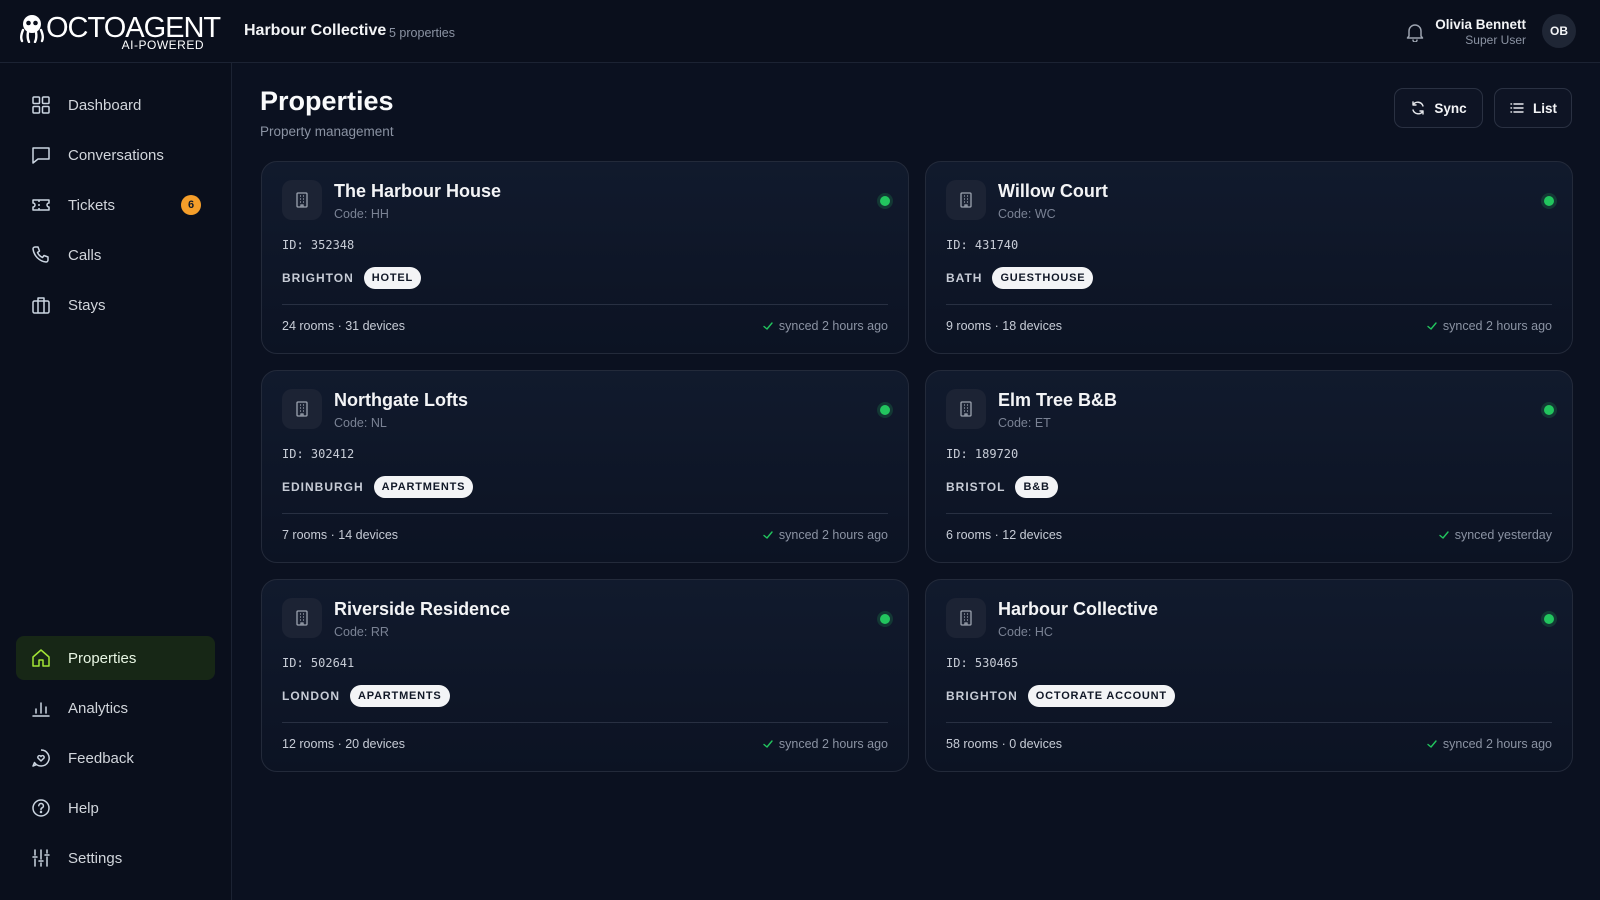  I want to click on property-stats: 12 rooms · 20 devices, so click(343, 744).